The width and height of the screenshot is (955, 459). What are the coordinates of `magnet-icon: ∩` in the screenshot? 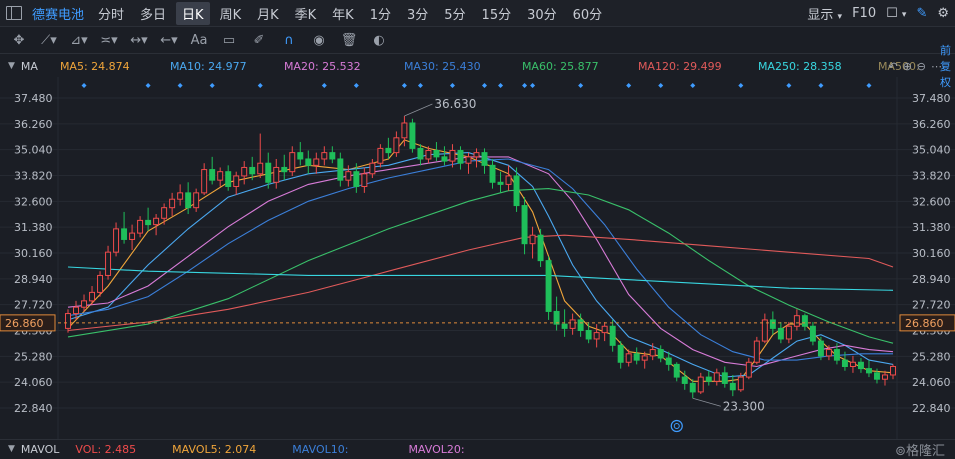 It's located at (289, 40).